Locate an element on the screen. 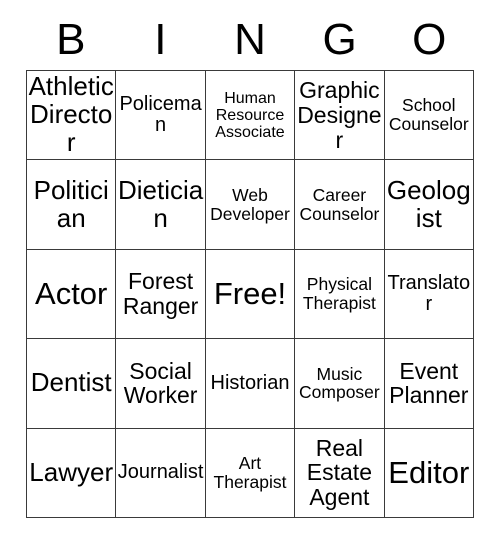  bingo-cell-label: Journalist is located at coordinates (160, 472).